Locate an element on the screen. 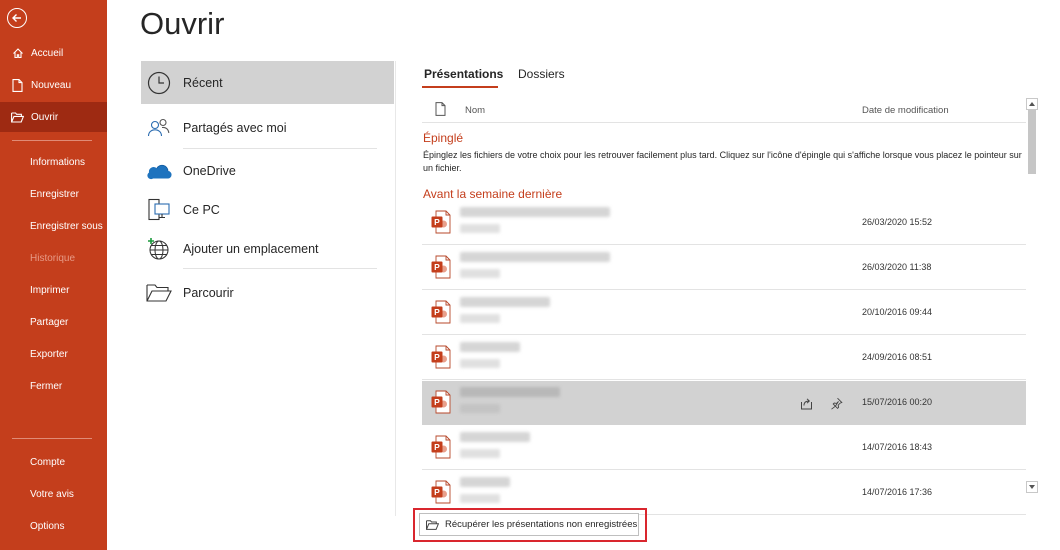 Image resolution: width=1060 pixels, height=550 pixels. location-ajouter: Ajouter un emplacement is located at coordinates (267, 249).